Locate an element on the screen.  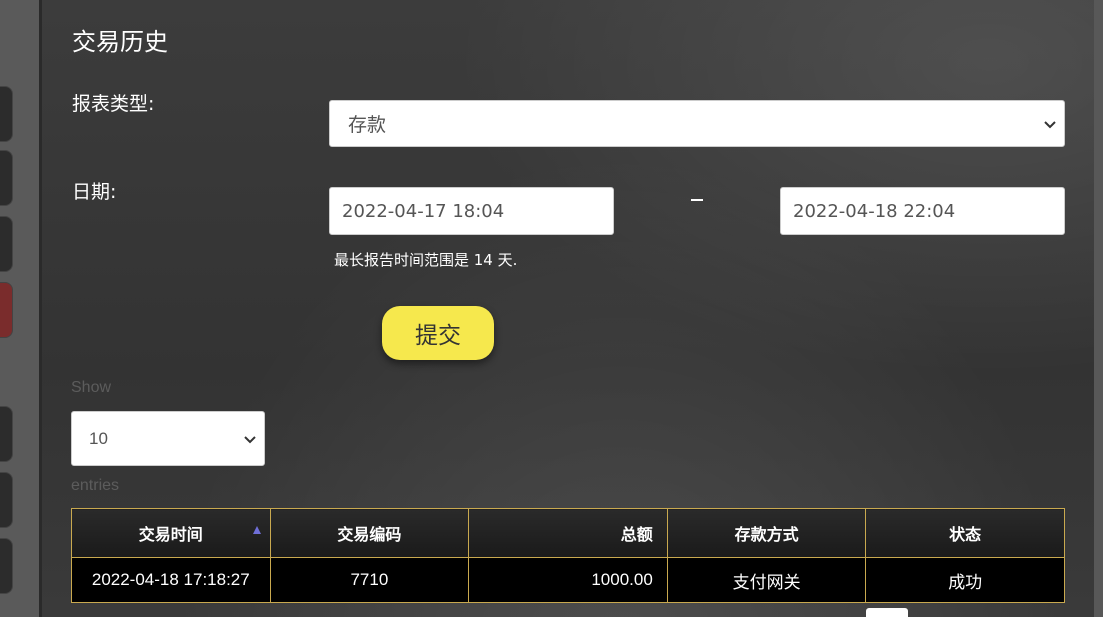
column-header-amount: 总额 is located at coordinates (568, 533).